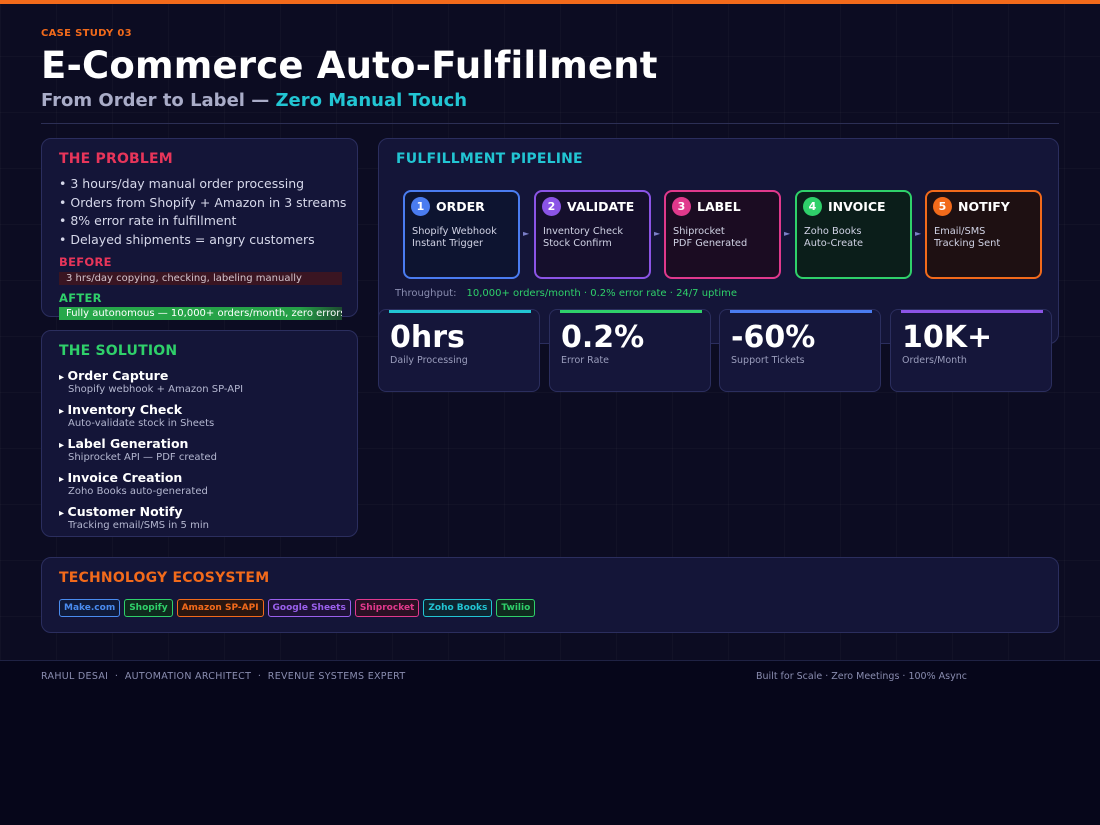  Describe the element at coordinates (151, 511) in the screenshot. I see `solution-step-title: Customer Notify` at that location.